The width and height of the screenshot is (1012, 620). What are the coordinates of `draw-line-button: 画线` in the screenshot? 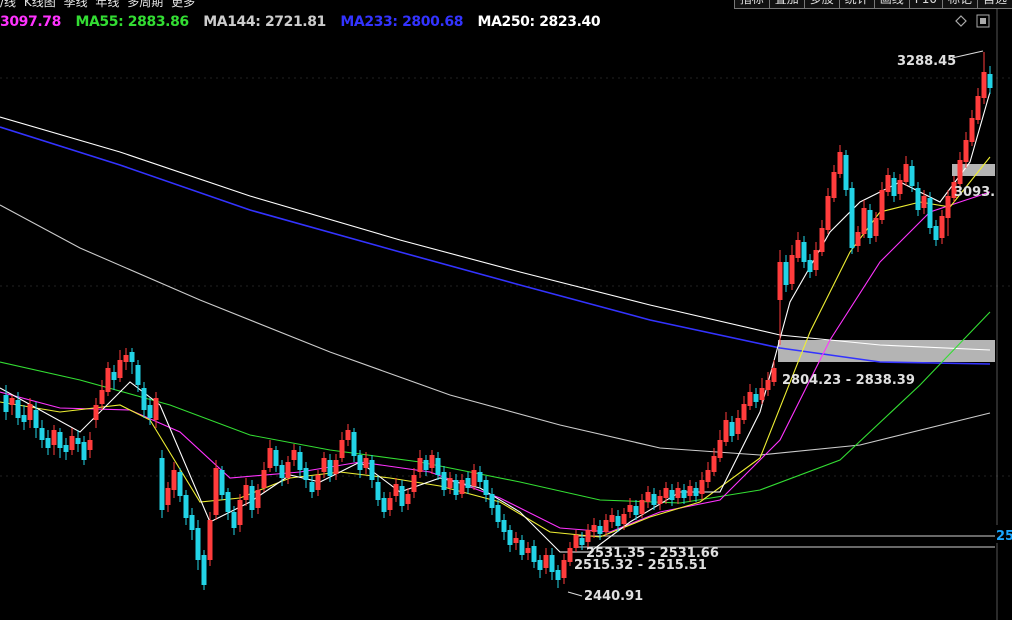 It's located at (891, 4).